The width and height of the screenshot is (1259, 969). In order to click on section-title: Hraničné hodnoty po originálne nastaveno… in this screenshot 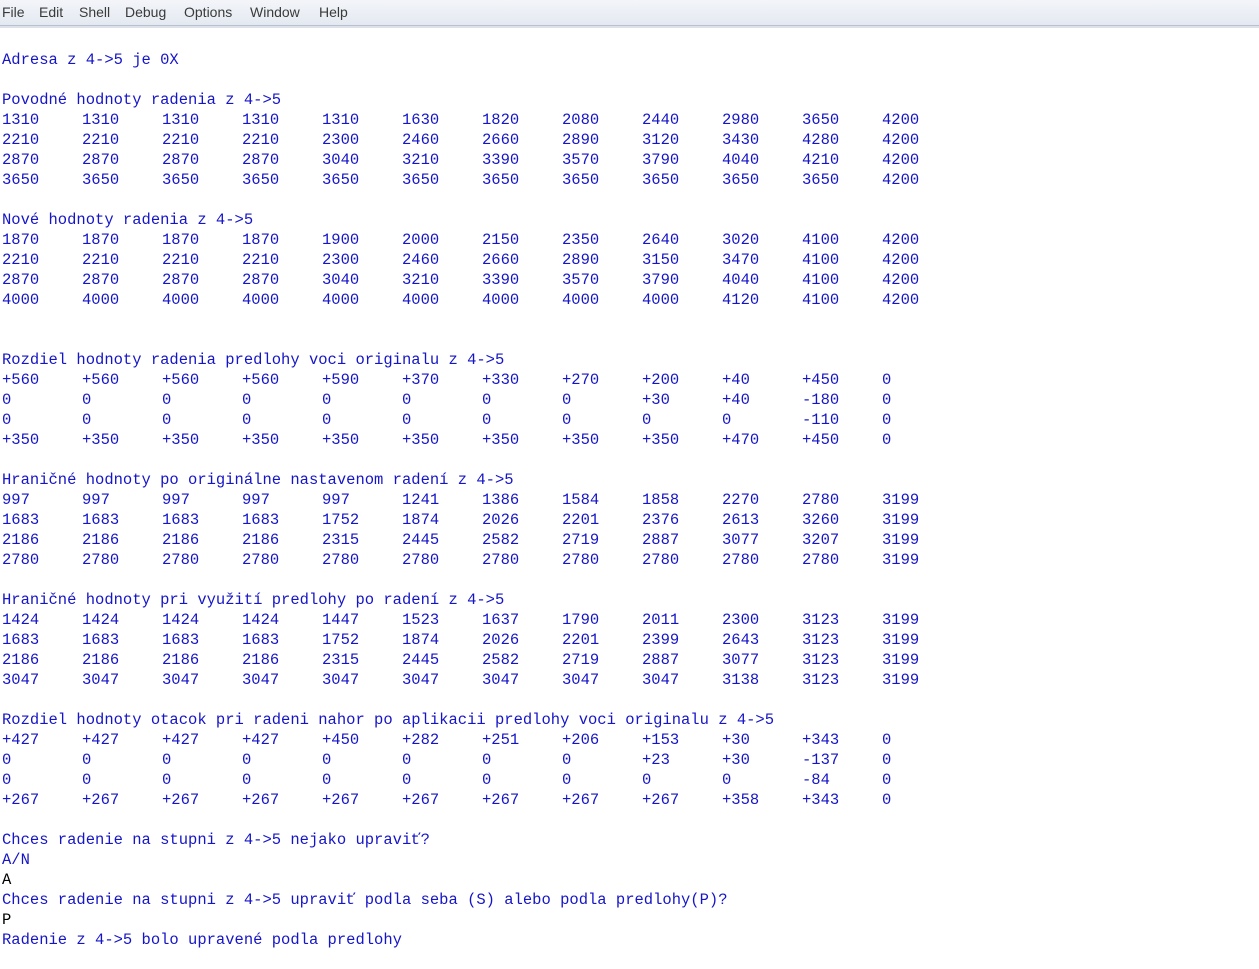, I will do `click(258, 480)`.